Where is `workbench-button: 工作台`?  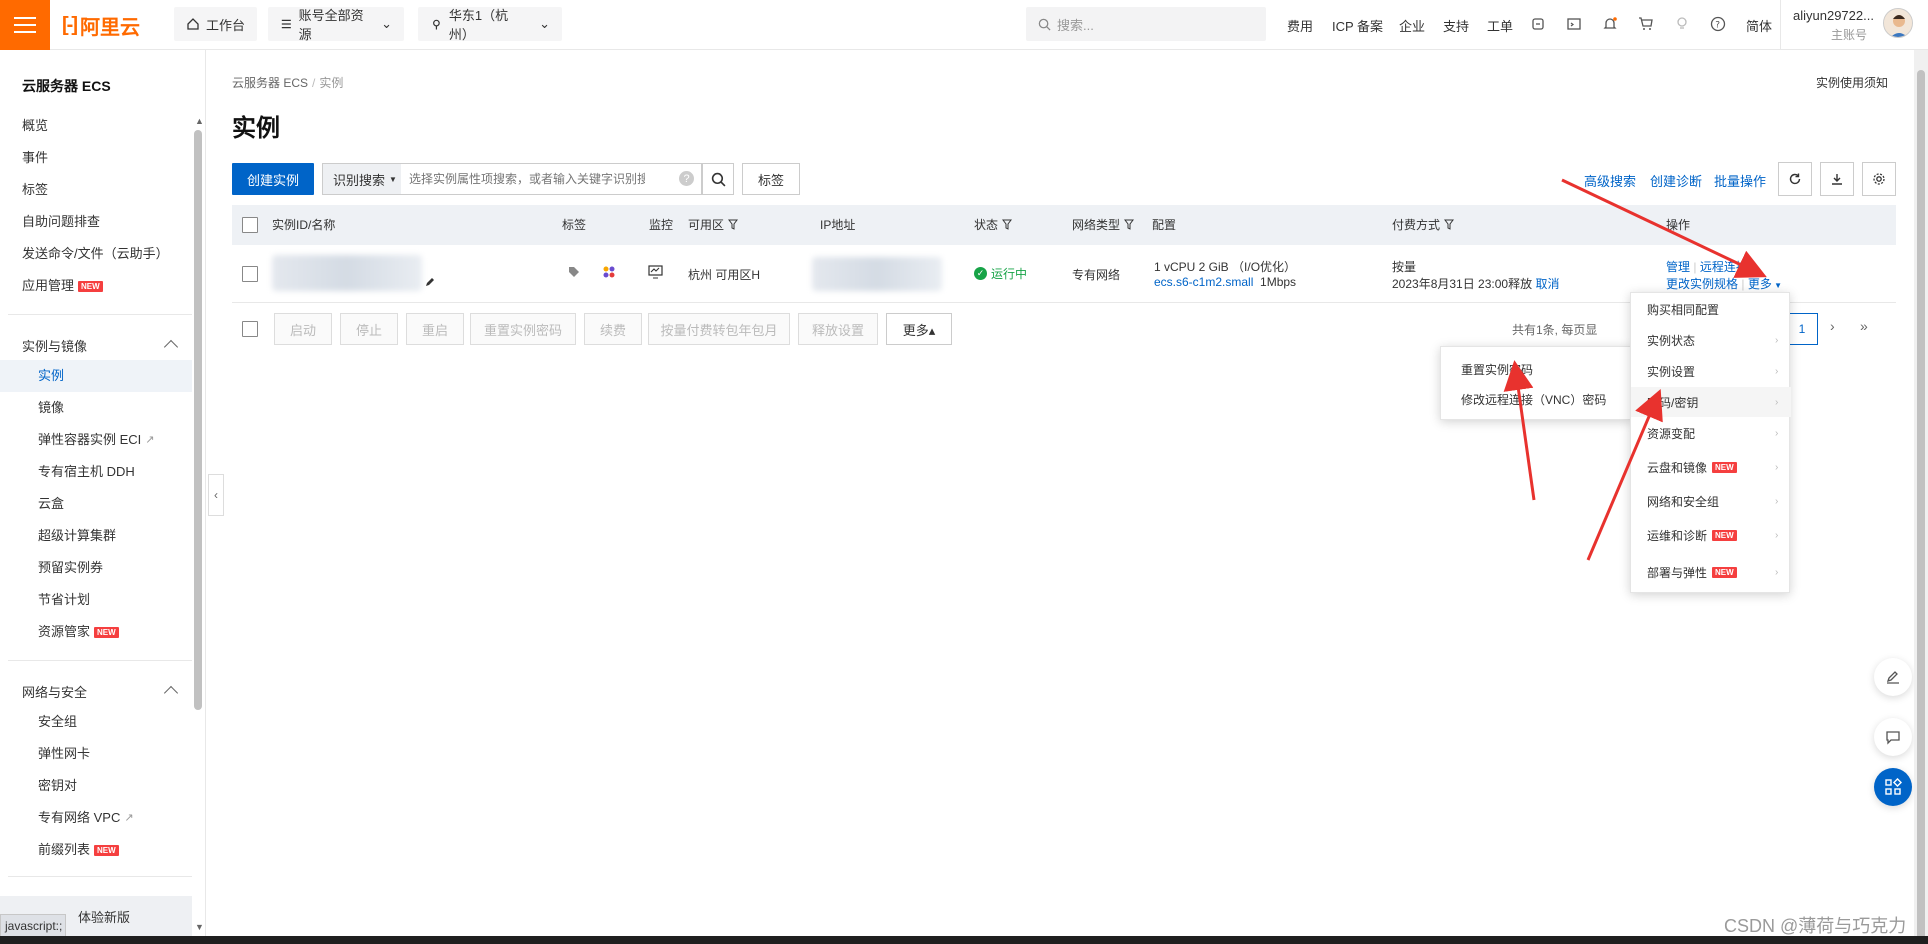
workbench-button: 工作台 is located at coordinates (216, 24).